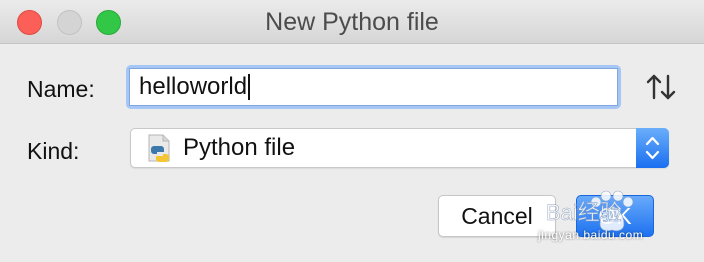  Describe the element at coordinates (661, 87) in the screenshot. I see `sort-arrows-icon` at that location.